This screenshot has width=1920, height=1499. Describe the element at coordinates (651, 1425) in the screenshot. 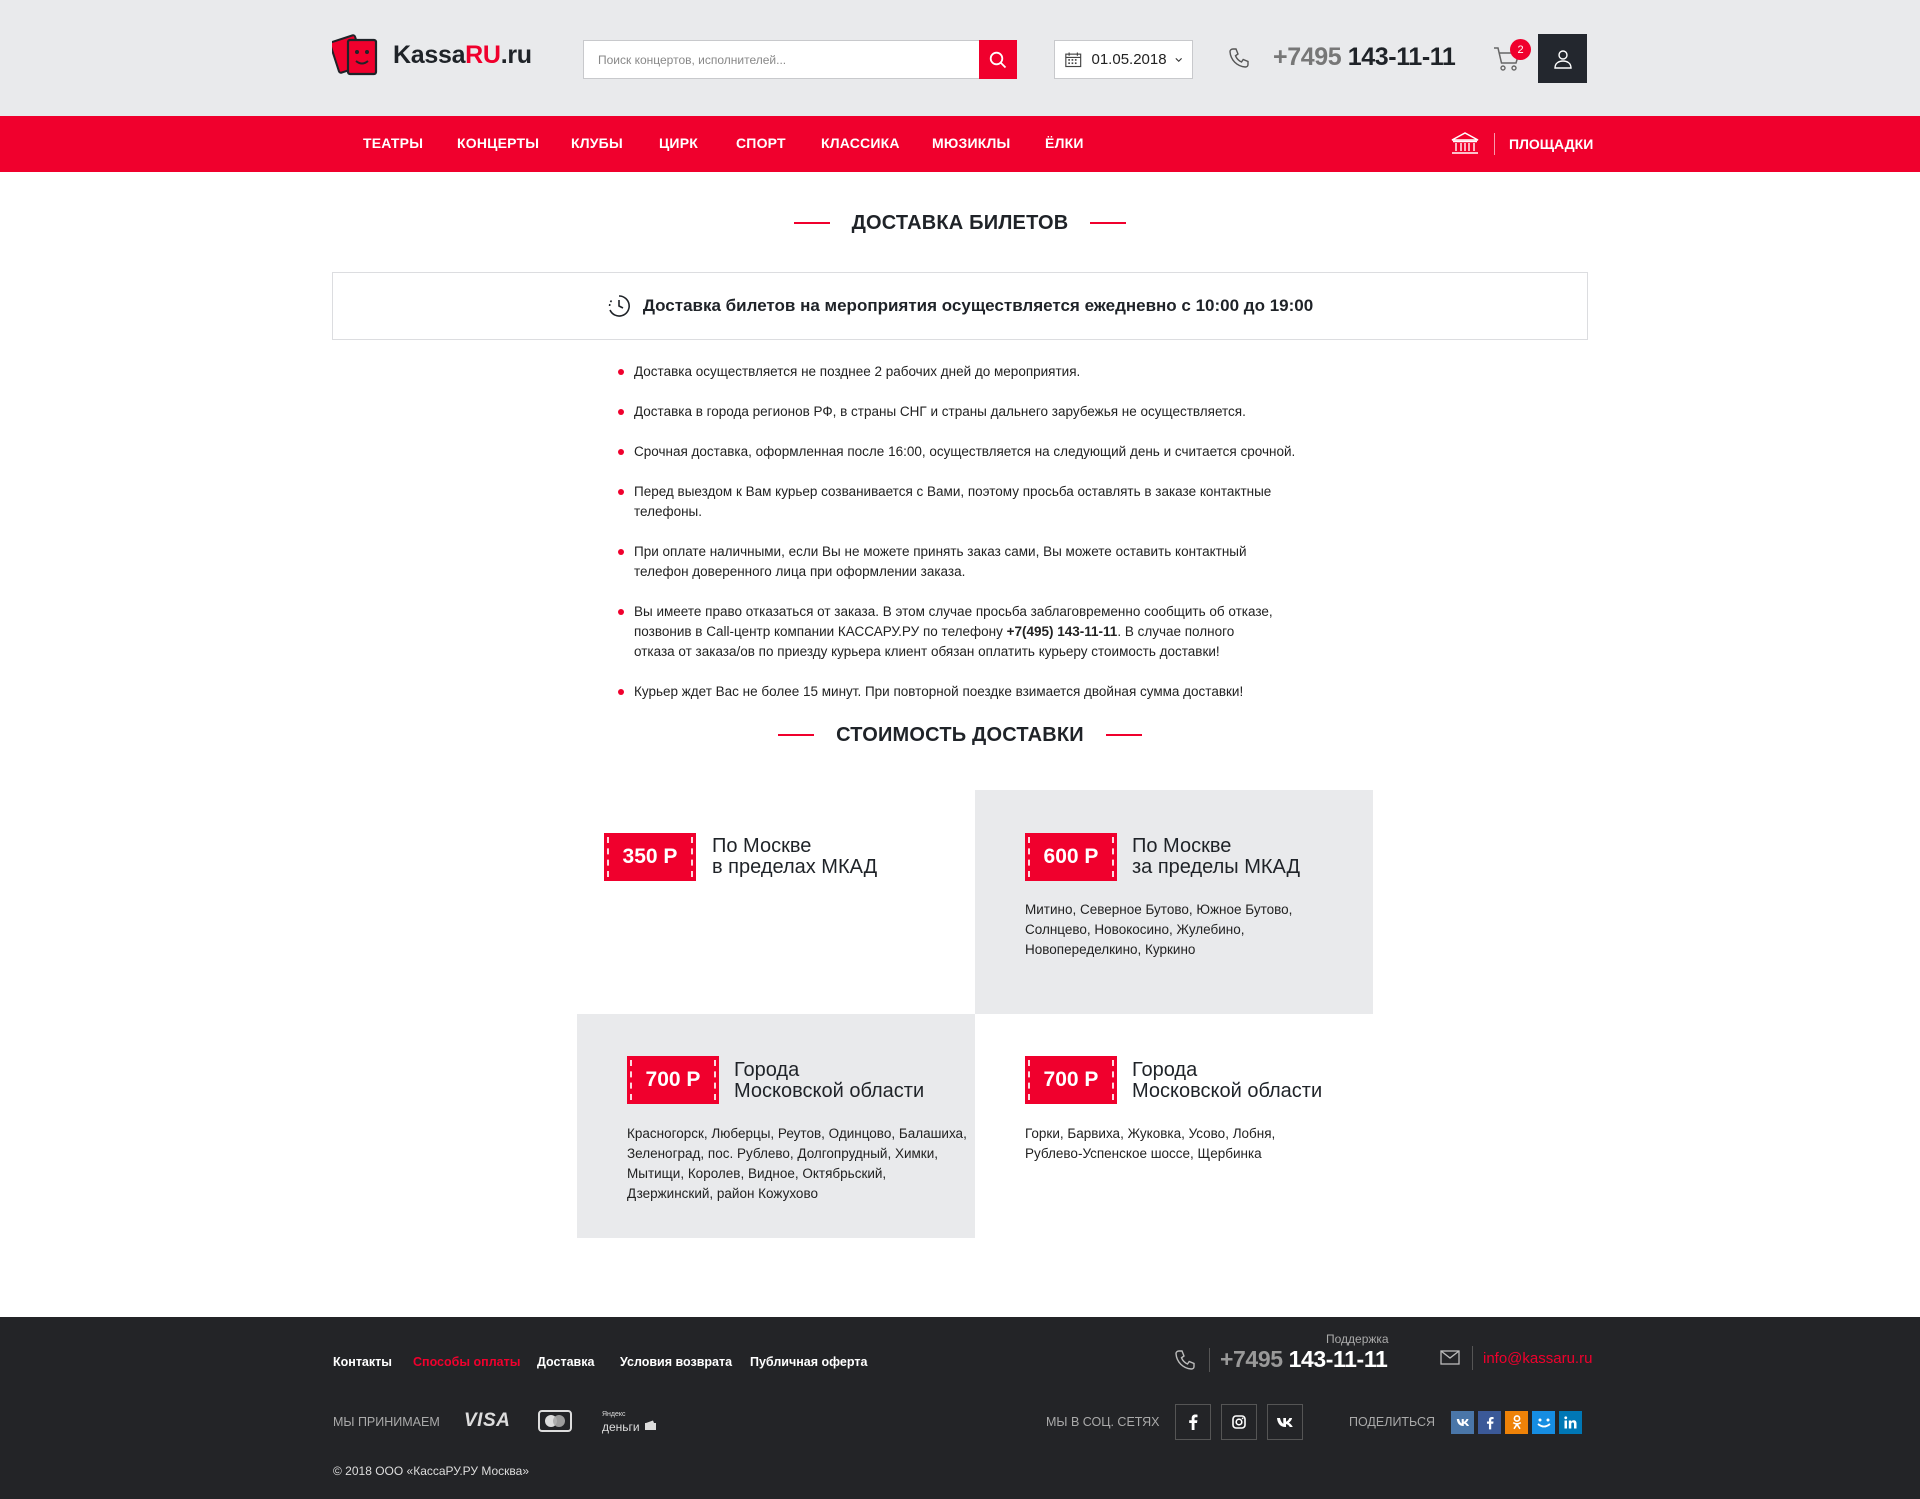

I see `wallet-icon` at that location.